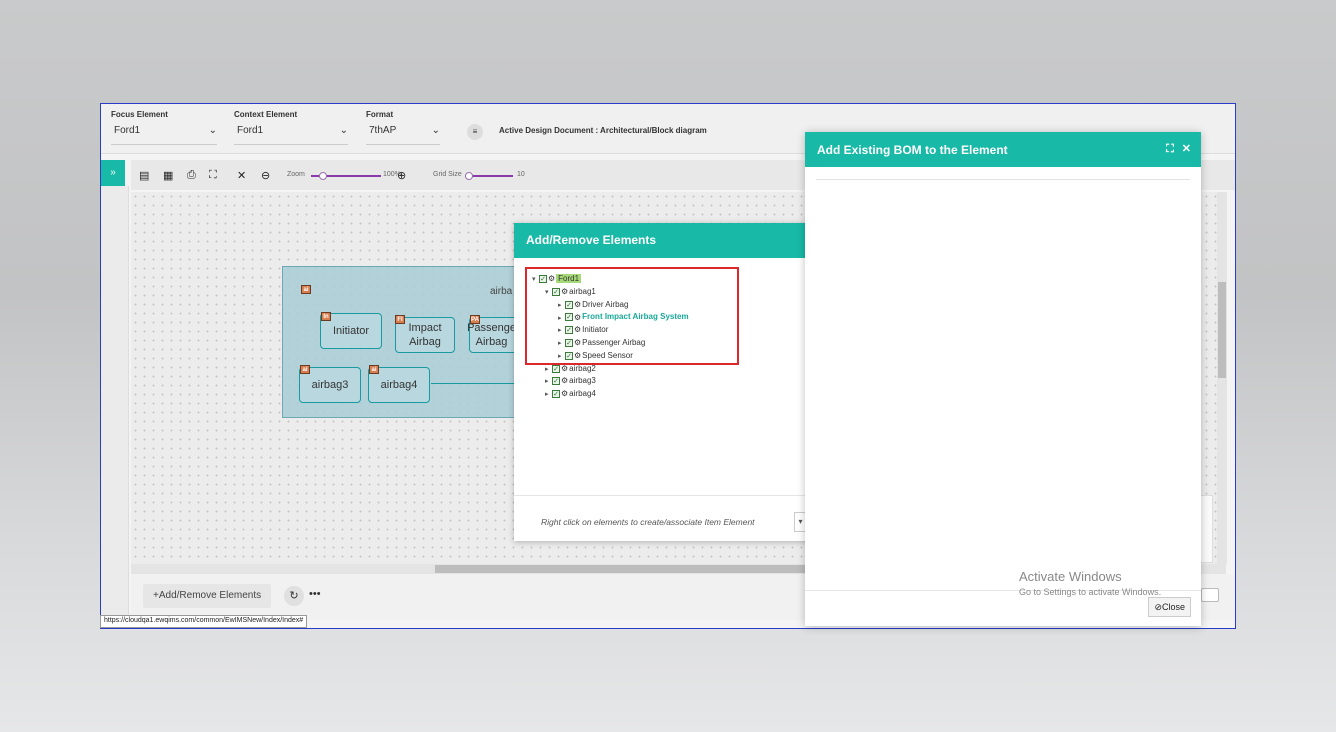  I want to click on tree-node: ▸ ✓ ⚙airbag3, so click(608, 381).